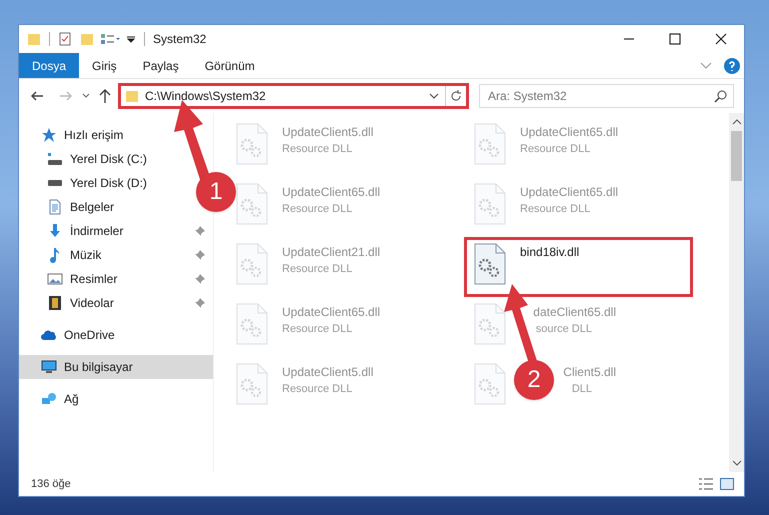  I want to click on properties-icon, so click(65, 39).